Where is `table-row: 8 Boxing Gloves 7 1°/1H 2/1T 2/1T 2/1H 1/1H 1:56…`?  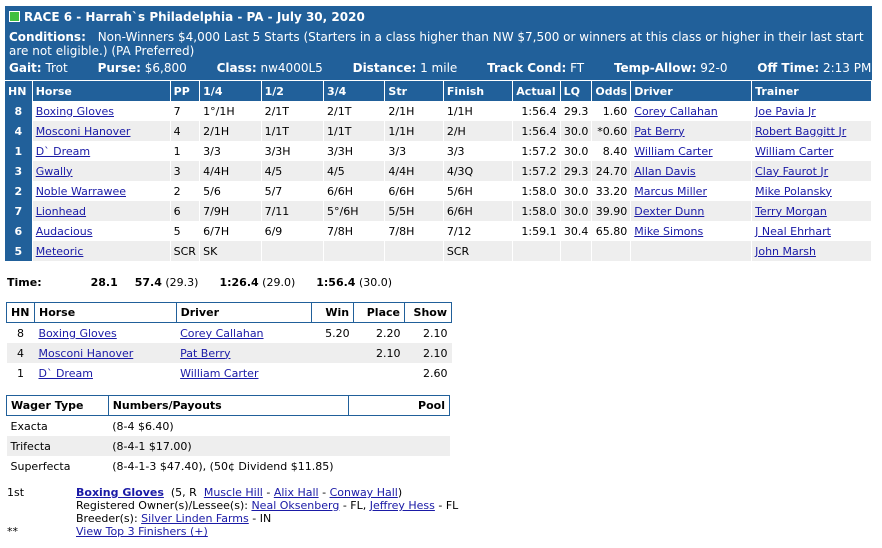 table-row: 8 Boxing Gloves 7 1°/1H 2/1T 2/1T 2/1H 1/1H 1:56… is located at coordinates (438, 111).